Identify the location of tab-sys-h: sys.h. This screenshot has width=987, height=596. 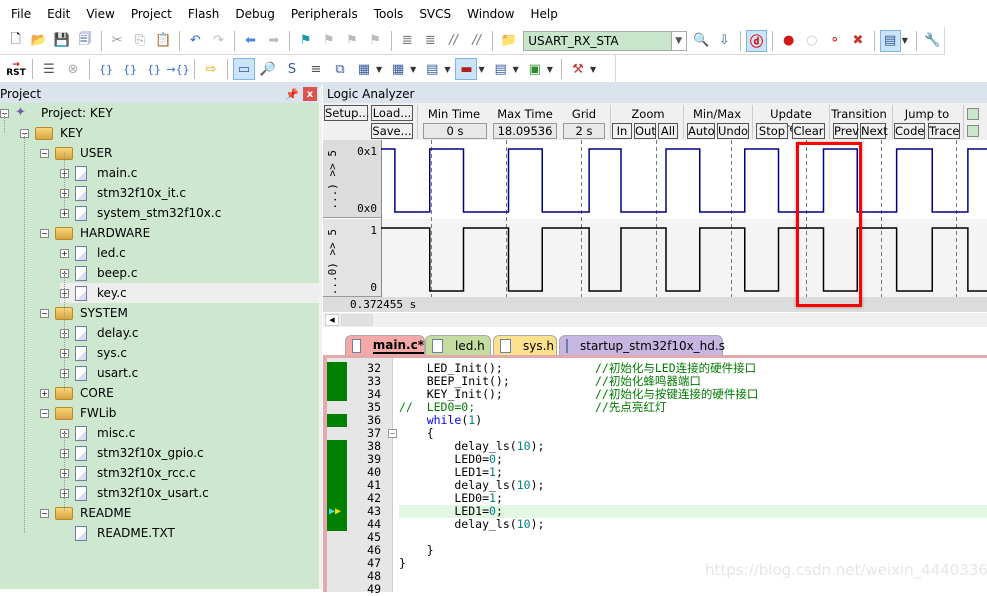
(525, 345).